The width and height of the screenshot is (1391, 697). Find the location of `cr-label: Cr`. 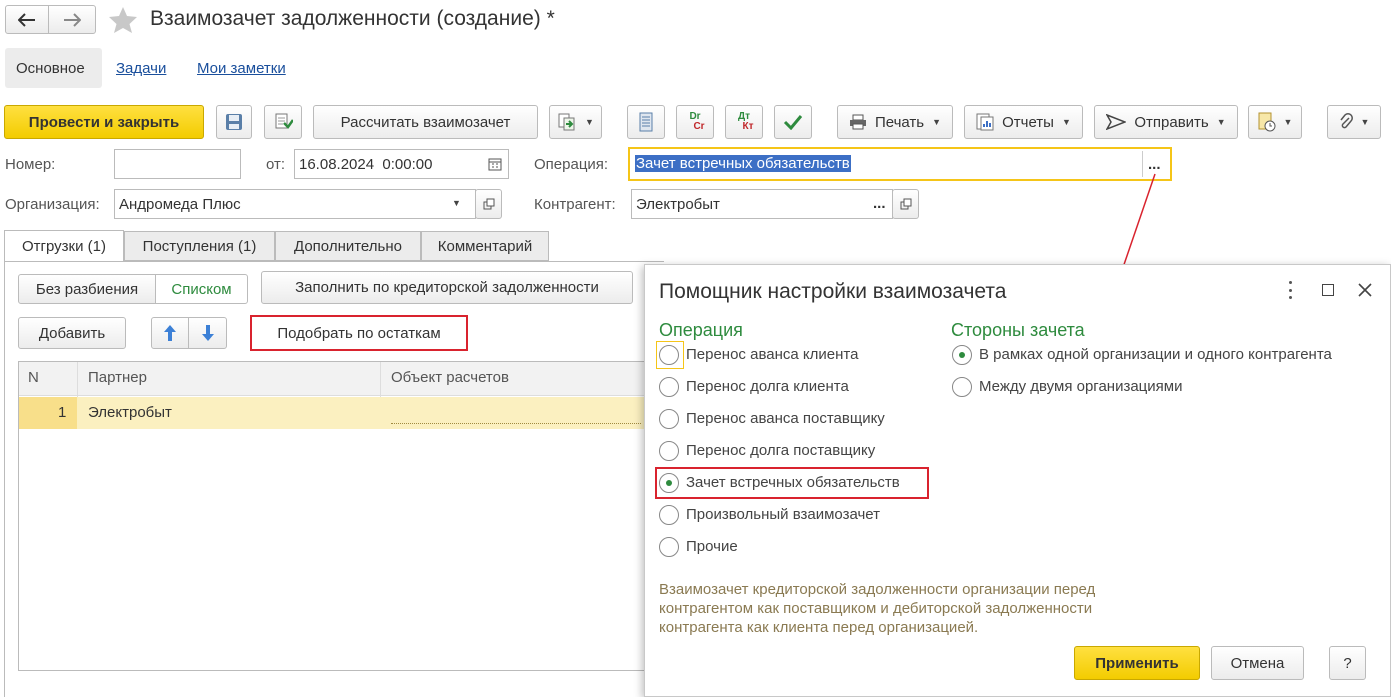

cr-label: Cr is located at coordinates (699, 126).